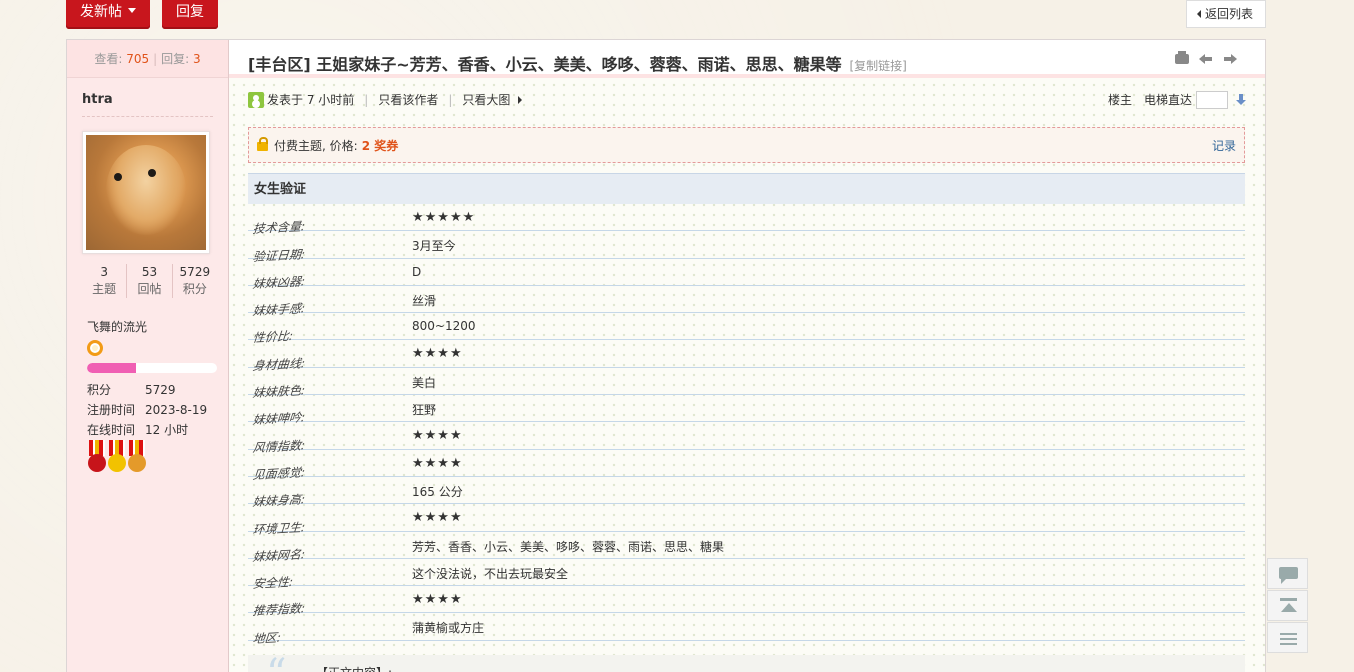 The height and width of the screenshot is (672, 1354). Describe the element at coordinates (194, 289) in the screenshot. I see `stat-label: 积分` at that location.